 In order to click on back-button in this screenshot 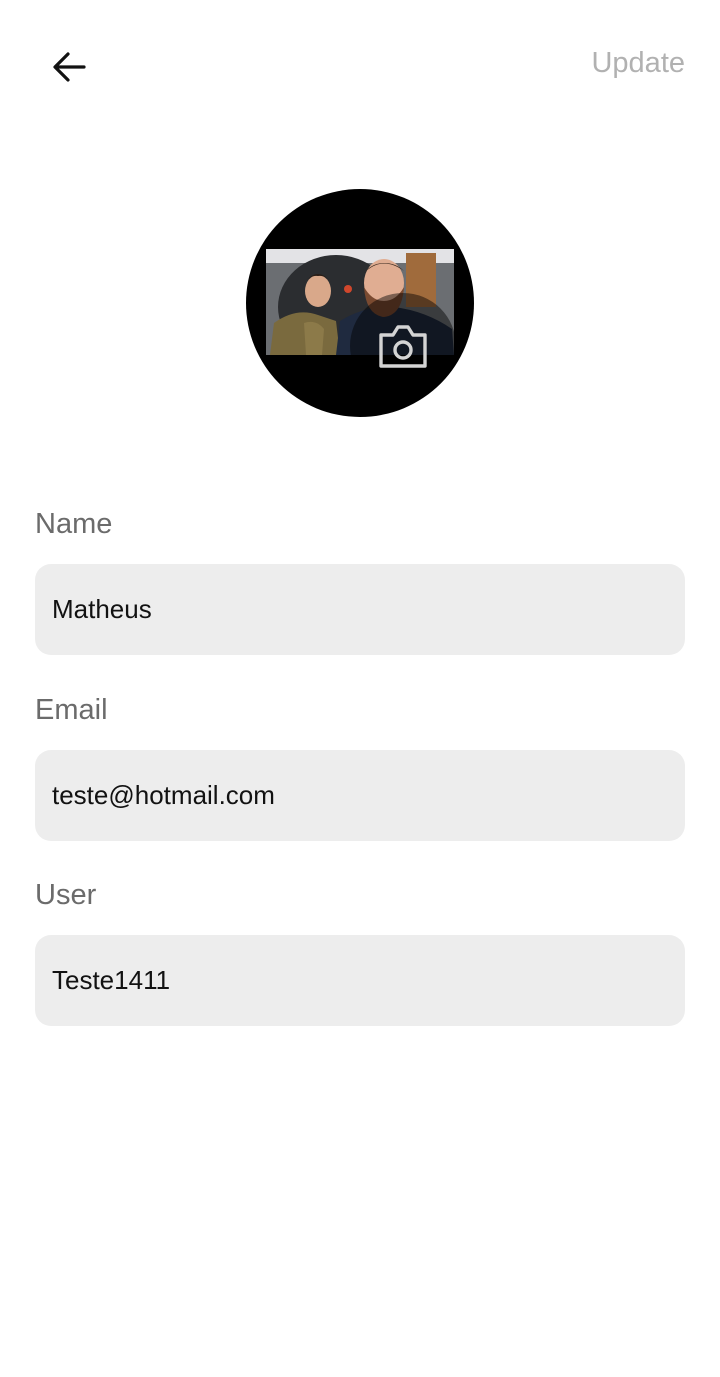, I will do `click(69, 67)`.